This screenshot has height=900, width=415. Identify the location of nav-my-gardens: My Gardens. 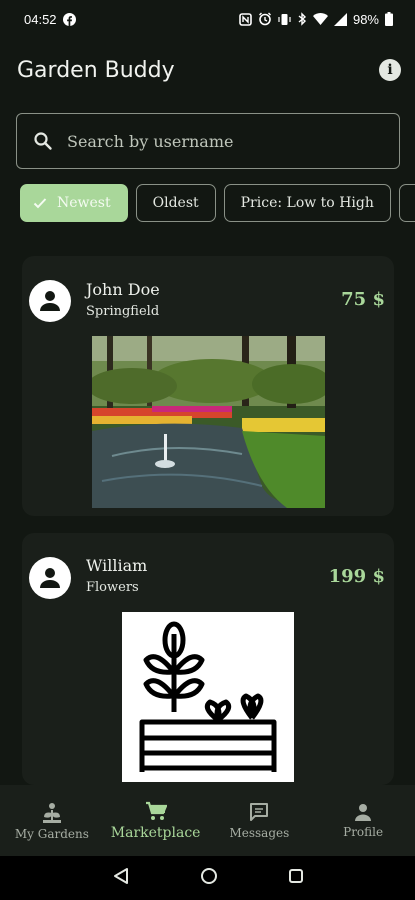
(52, 820).